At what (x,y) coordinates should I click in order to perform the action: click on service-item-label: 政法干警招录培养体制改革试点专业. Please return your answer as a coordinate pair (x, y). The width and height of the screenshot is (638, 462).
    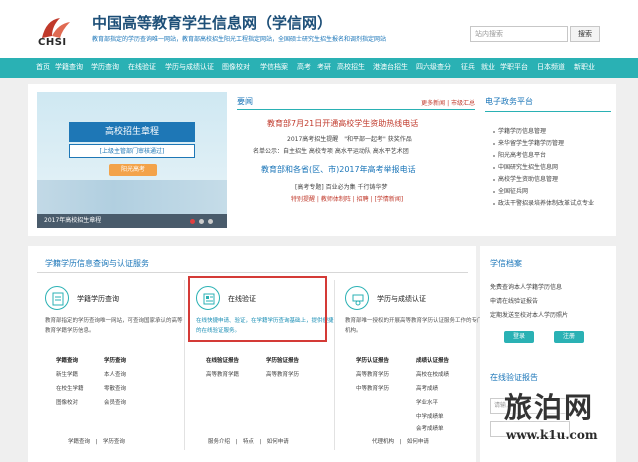
    Looking at the image, I should click on (546, 203).